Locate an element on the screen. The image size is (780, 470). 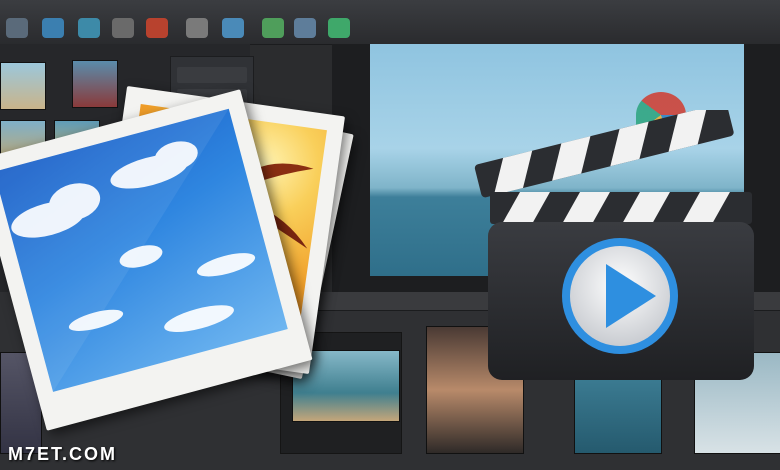
menu-item is located at coordinates (212, 75).